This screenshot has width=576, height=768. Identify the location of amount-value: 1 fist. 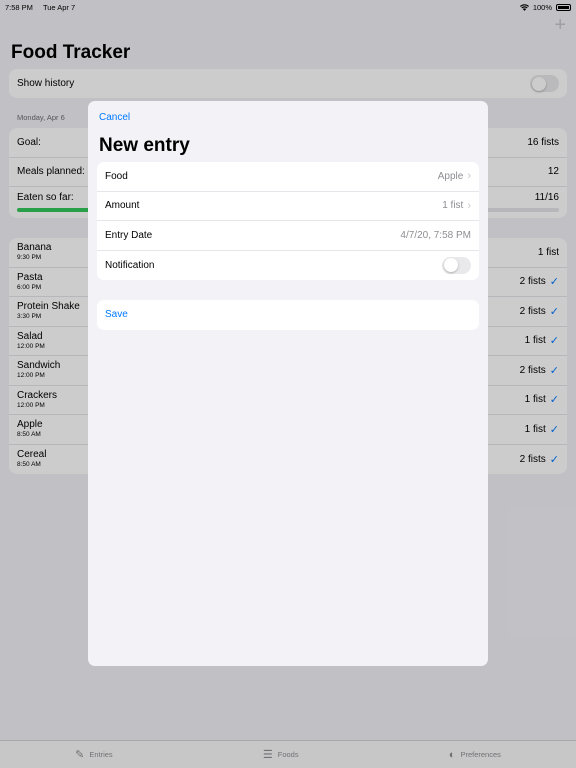
(453, 206).